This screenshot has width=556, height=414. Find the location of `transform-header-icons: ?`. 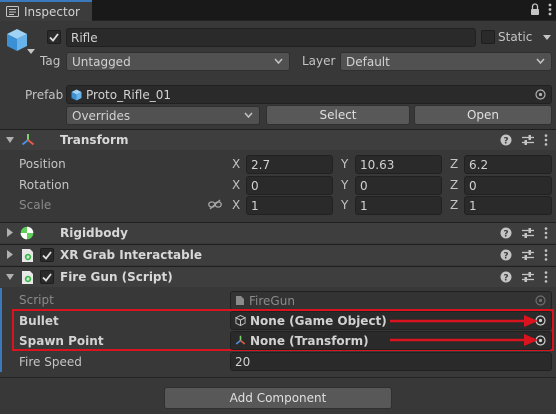

transform-header-icons: ? is located at coordinates (524, 140).